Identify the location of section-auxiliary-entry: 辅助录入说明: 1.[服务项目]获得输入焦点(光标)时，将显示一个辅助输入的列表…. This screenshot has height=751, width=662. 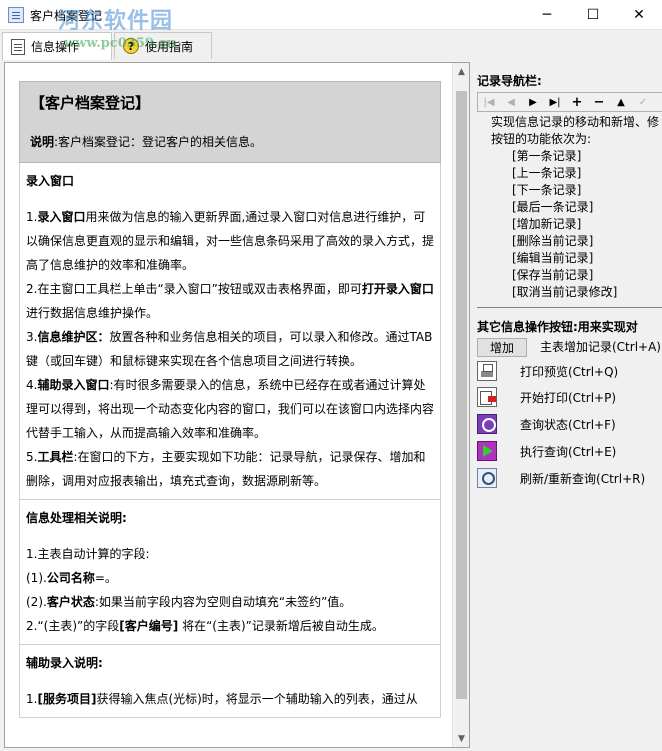
(230, 681).